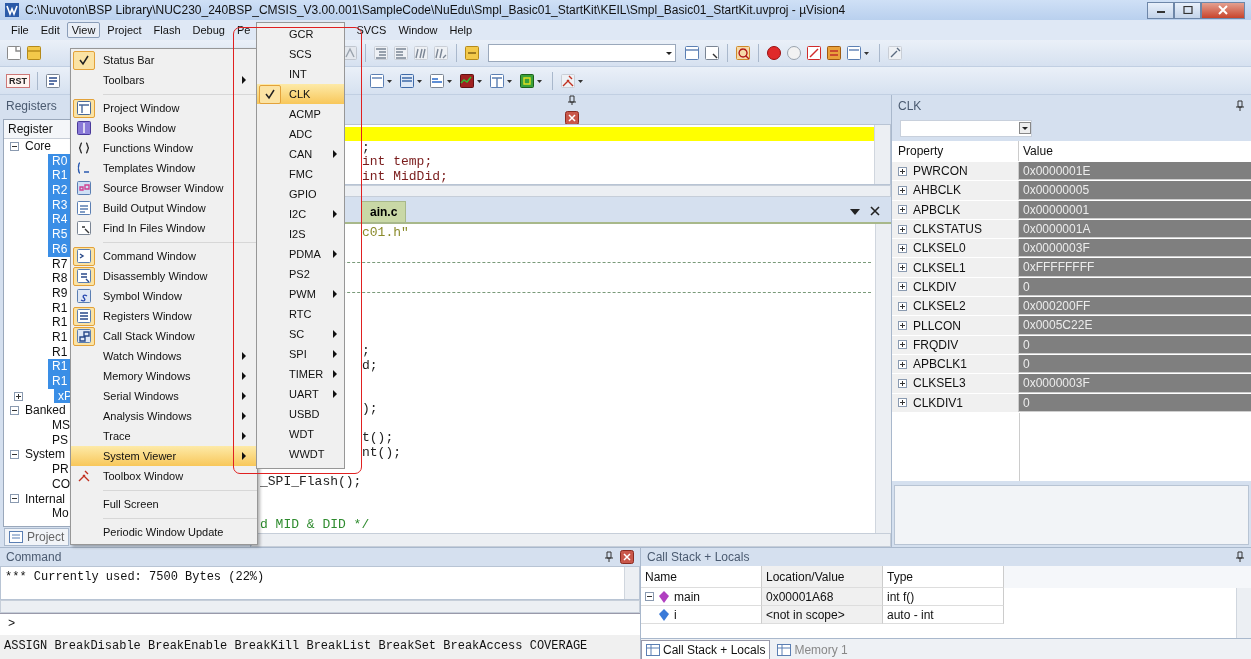  Describe the element at coordinates (418, 30) in the screenshot. I see `menu-item: Window` at that location.